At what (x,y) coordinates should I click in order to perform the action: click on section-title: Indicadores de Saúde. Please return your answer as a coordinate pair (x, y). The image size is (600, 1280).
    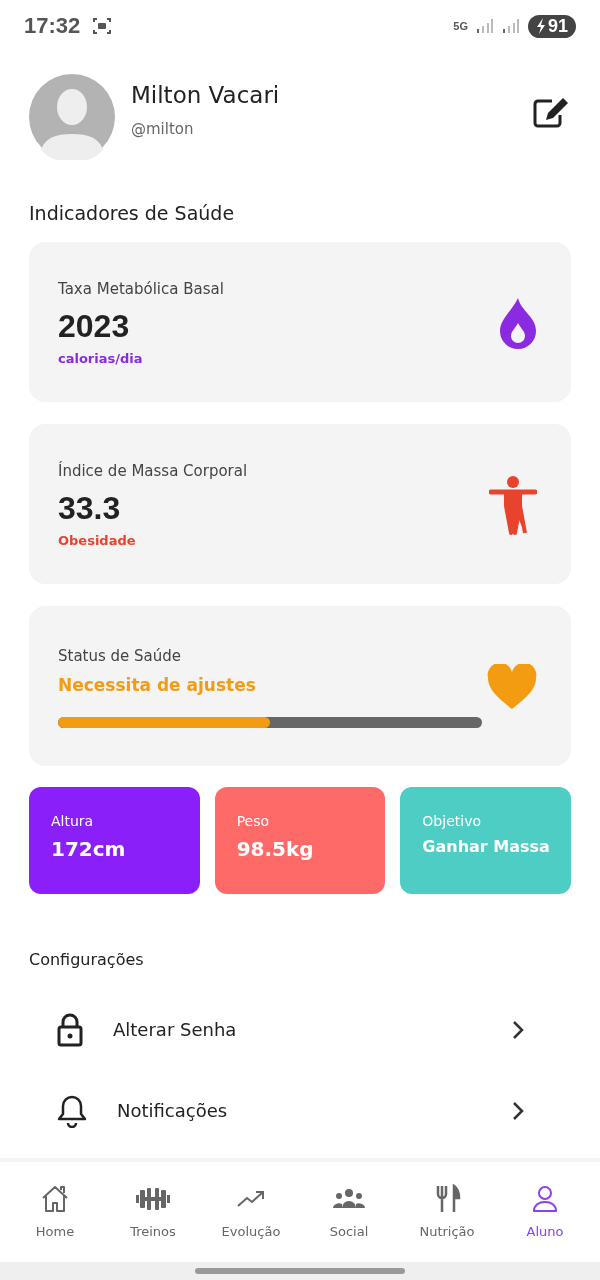
    Looking at the image, I should click on (132, 213).